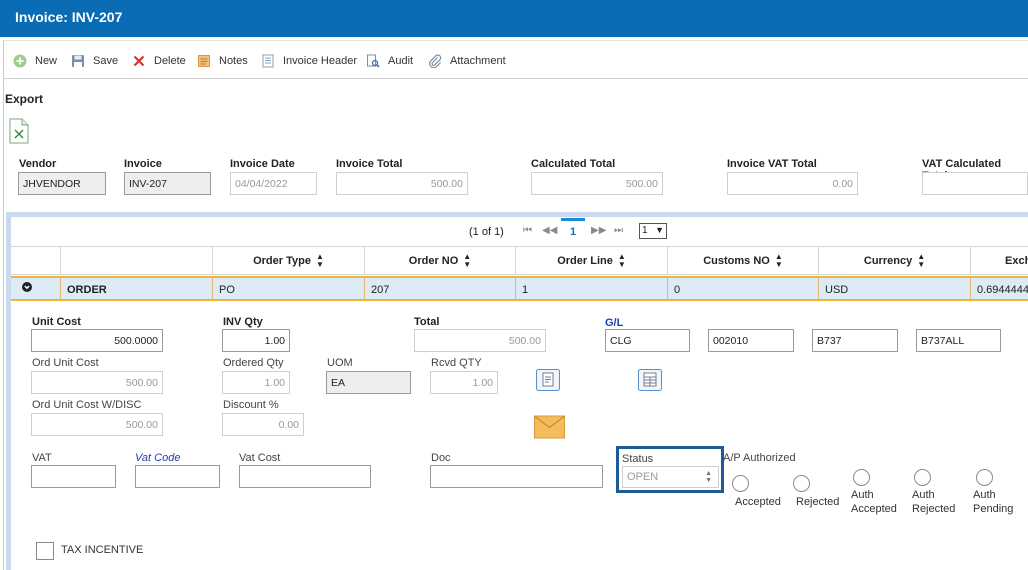 The width and height of the screenshot is (1028, 570). Describe the element at coordinates (102, 550) in the screenshot. I see `tax-incentive-label: TAX INCENTIVE` at that location.